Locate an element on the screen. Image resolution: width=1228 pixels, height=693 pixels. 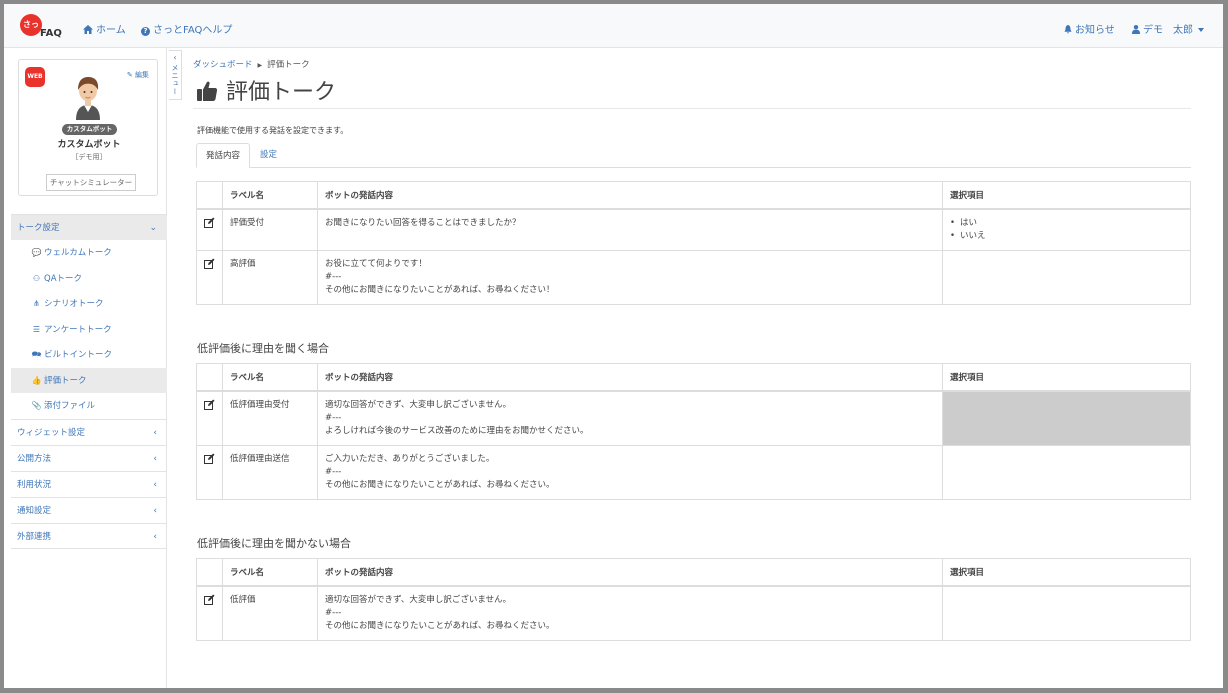
tab-settings: 設定 is located at coordinates (268, 155).